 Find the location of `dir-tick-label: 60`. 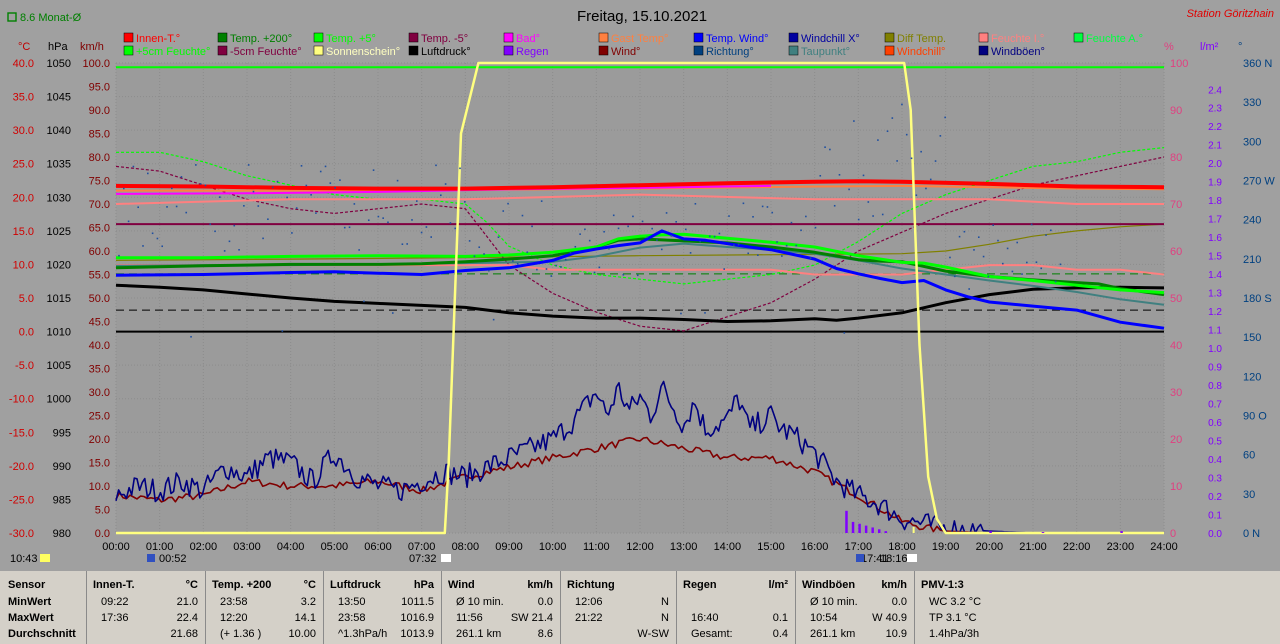

dir-tick-label: 60 is located at coordinates (1249, 456).